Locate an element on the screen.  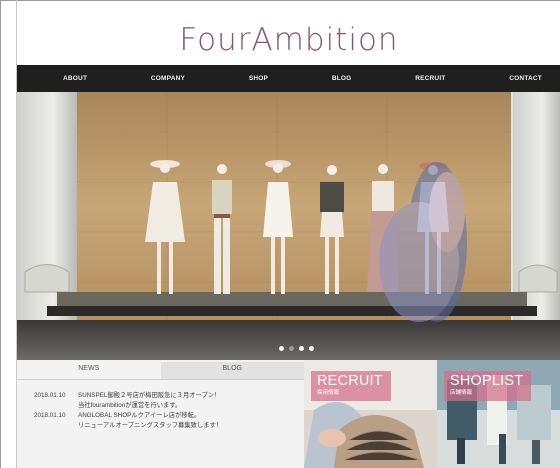
recruit-badge: RECRUIT 採用情報 is located at coordinates (351, 386).